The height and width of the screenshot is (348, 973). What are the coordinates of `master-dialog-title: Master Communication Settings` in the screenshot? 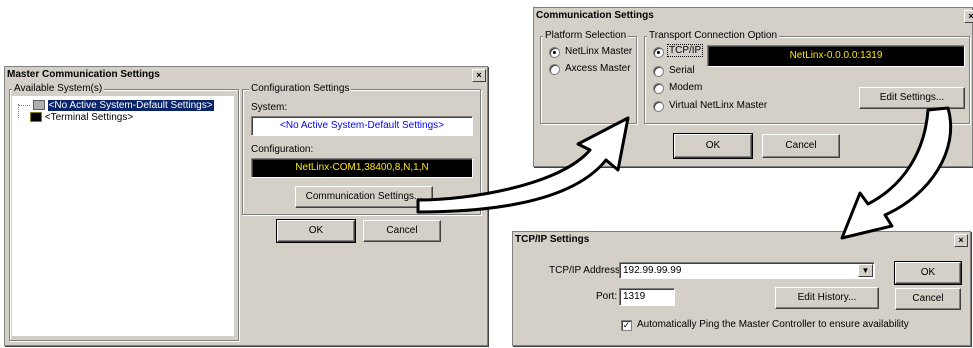 It's located at (83, 74).